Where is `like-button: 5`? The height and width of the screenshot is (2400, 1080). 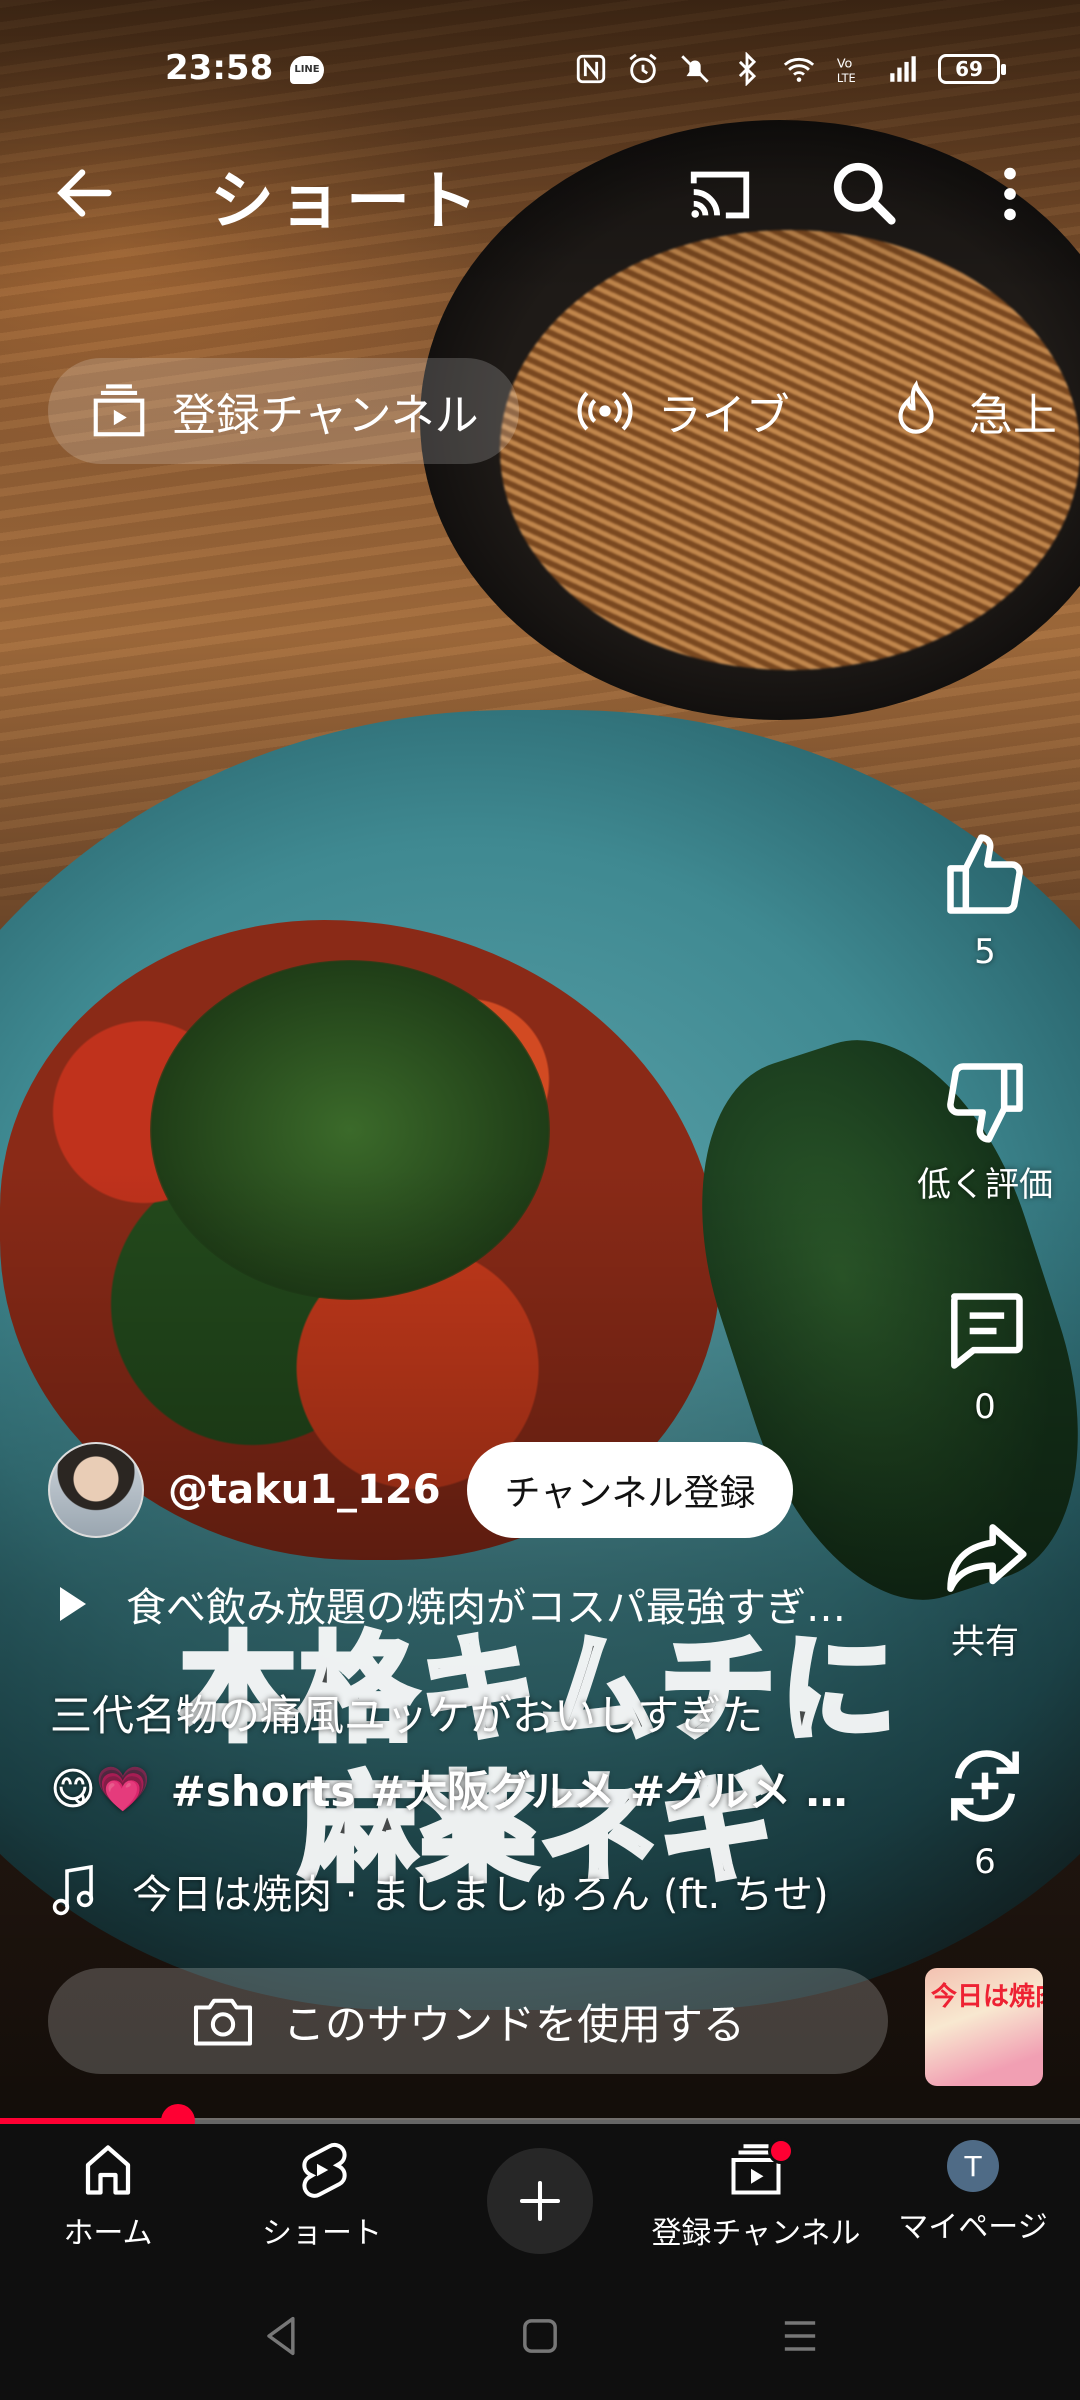 like-button: 5 is located at coordinates (985, 901).